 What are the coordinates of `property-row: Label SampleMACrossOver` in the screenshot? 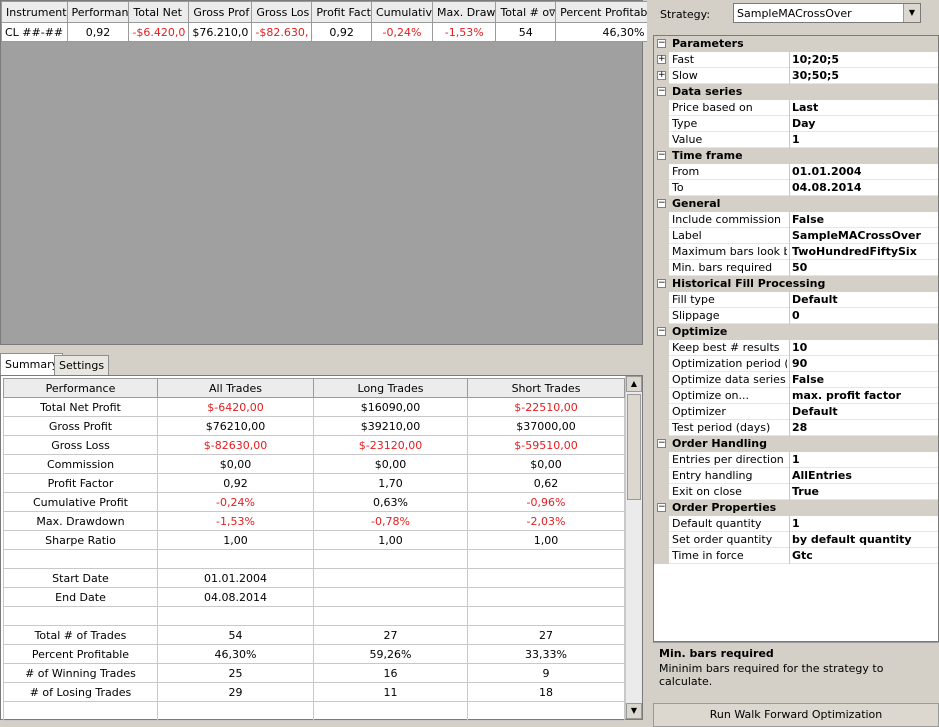 It's located at (796, 236).